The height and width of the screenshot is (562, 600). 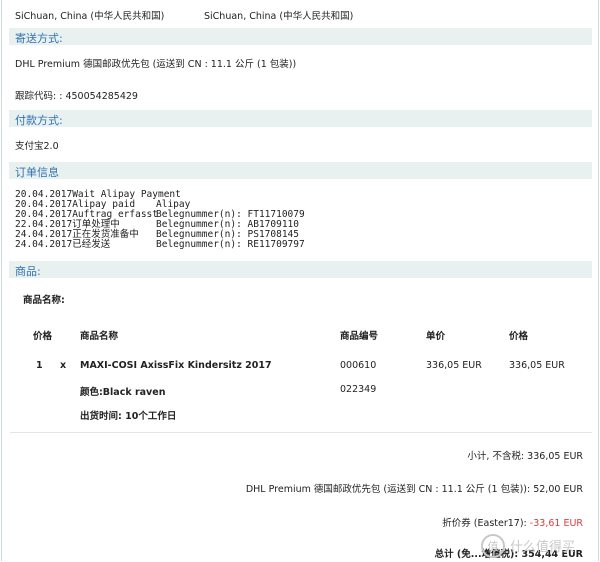 What do you see at coordinates (230, 244) in the screenshot?
I see `history-reference: Belegnummer(n): RE11709797` at bounding box center [230, 244].